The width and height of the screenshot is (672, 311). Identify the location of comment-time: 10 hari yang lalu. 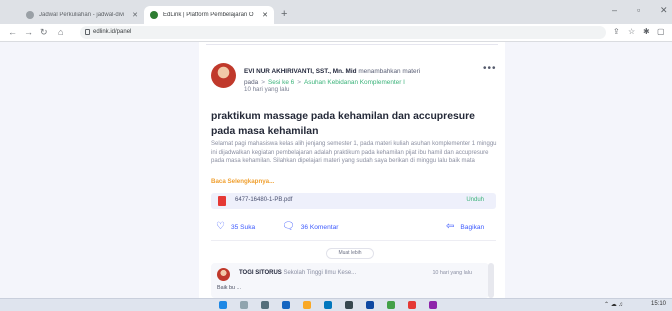
(452, 273).